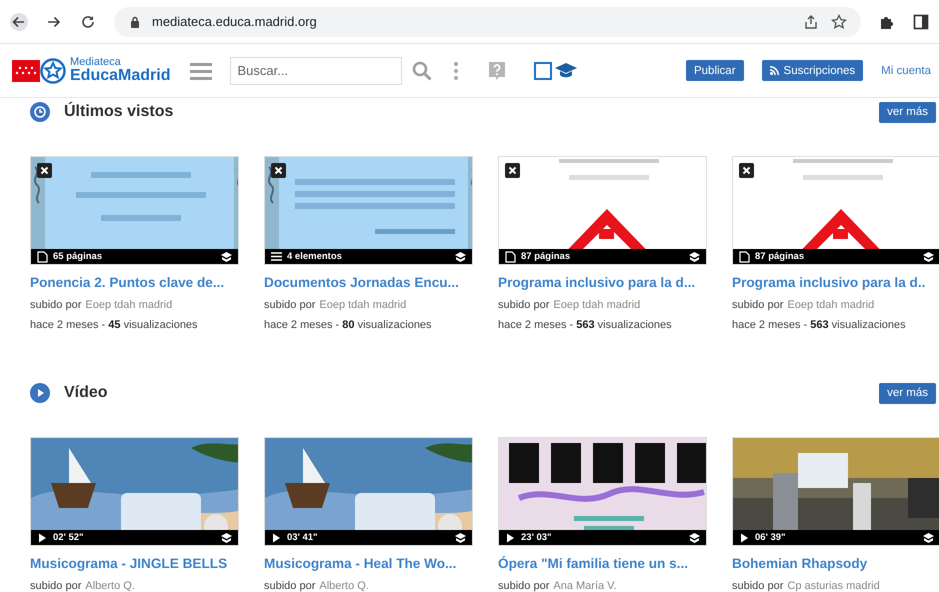 The image size is (939, 592). What do you see at coordinates (68, 537) in the screenshot?
I see `item-count: 02' 52"` at bounding box center [68, 537].